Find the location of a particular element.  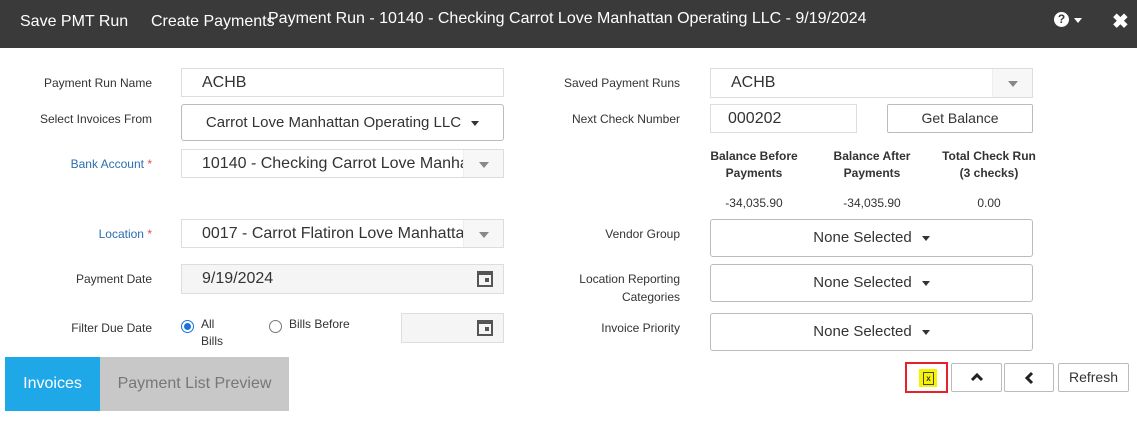

bank-account-label: Bank Account * is located at coordinates (111, 164).